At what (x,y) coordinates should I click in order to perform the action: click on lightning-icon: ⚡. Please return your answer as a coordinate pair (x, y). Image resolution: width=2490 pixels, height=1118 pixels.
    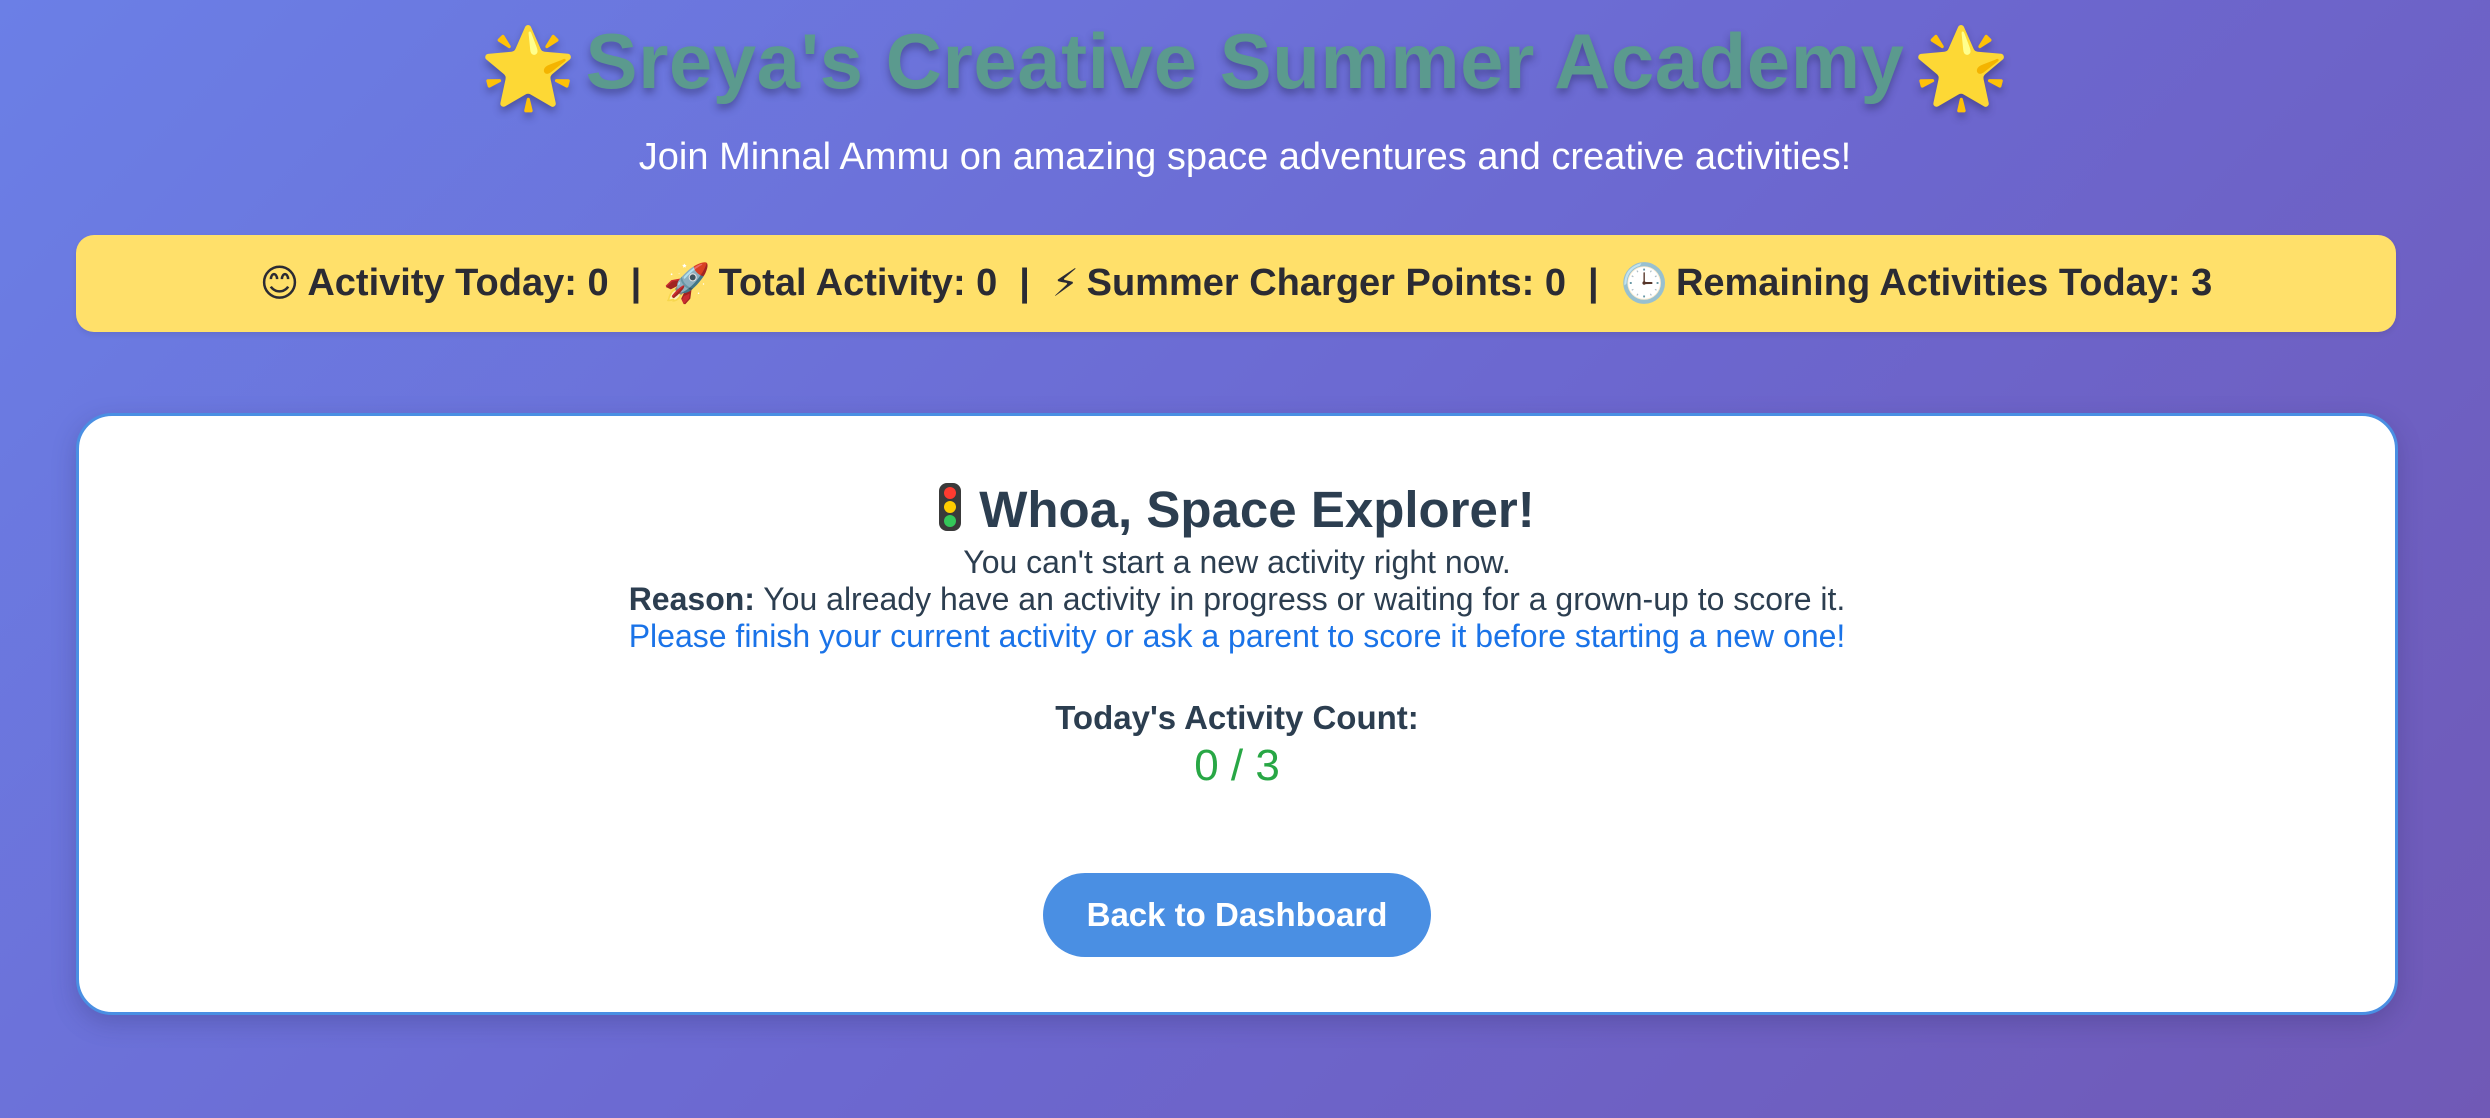
    Looking at the image, I should click on (1065, 284).